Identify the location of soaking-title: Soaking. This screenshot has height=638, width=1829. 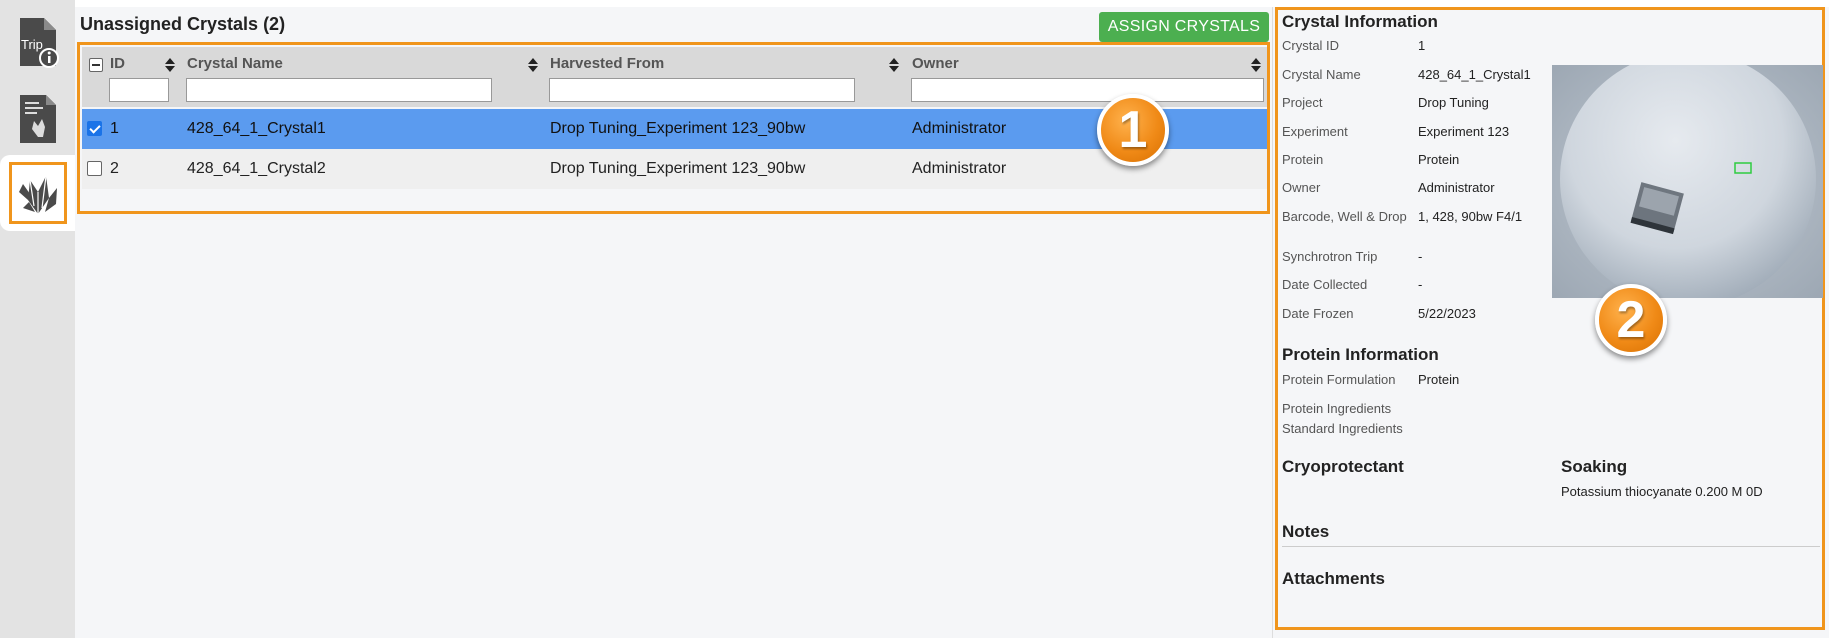
(1594, 466).